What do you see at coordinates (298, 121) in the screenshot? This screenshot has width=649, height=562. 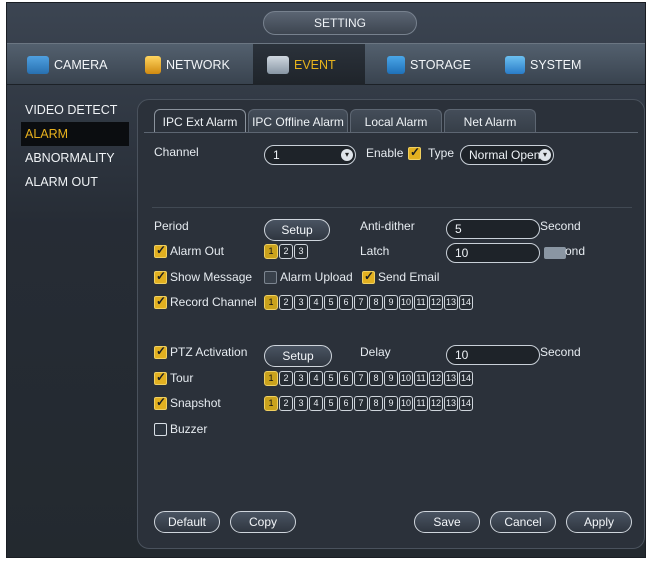 I see `subtab-ipc-offline-alarm: IPC Offline Alarm` at bounding box center [298, 121].